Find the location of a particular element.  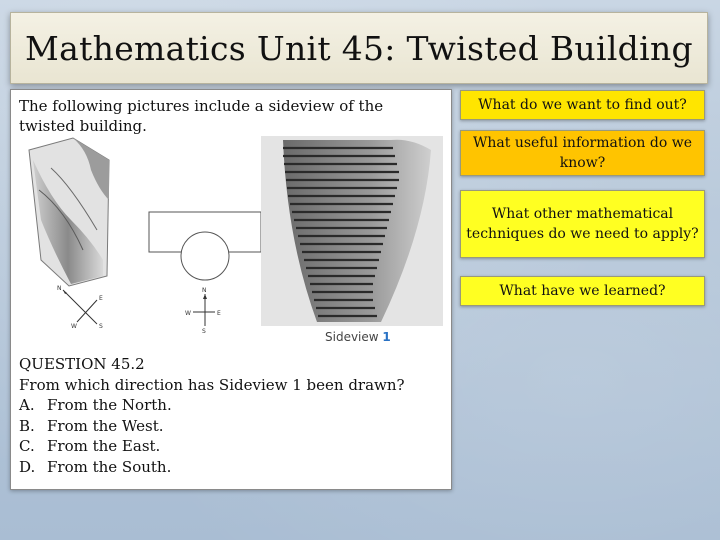

compass-left-s: S is located at coordinates (101, 326).